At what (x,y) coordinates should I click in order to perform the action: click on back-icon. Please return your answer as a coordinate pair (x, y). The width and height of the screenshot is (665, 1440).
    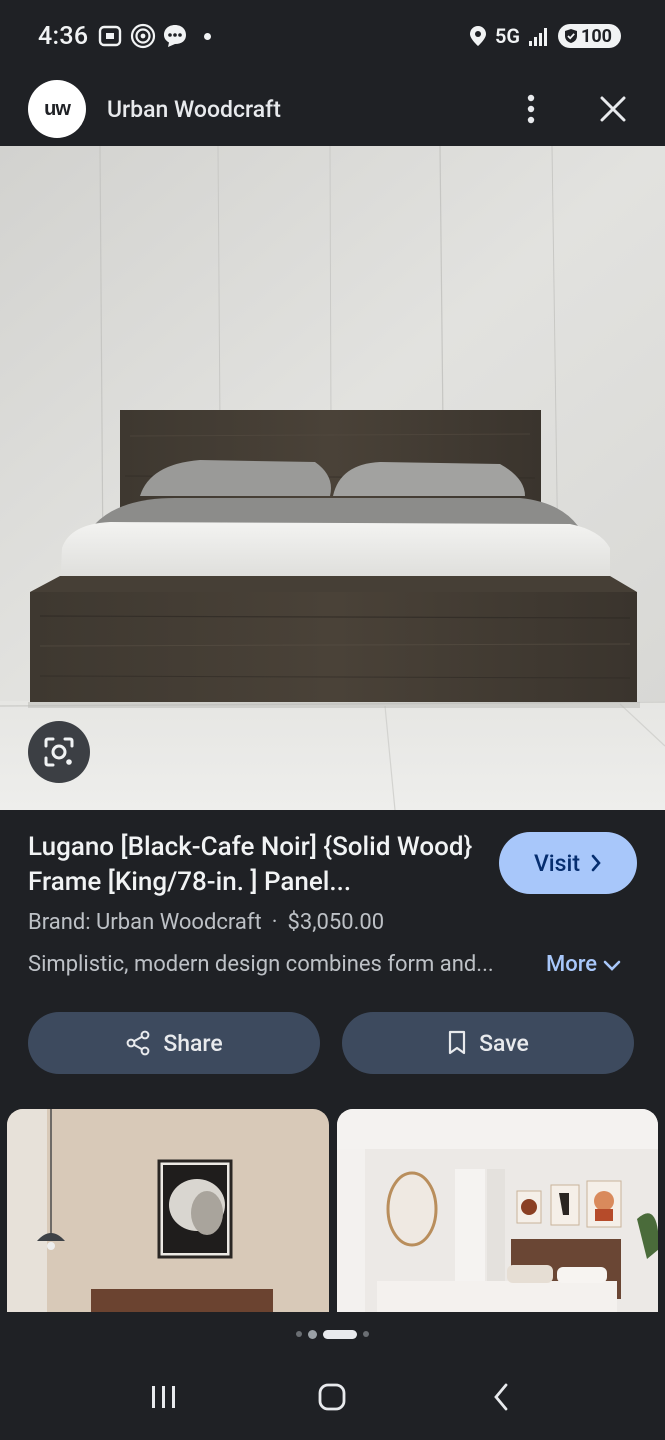
    Looking at the image, I should click on (500, 1397).